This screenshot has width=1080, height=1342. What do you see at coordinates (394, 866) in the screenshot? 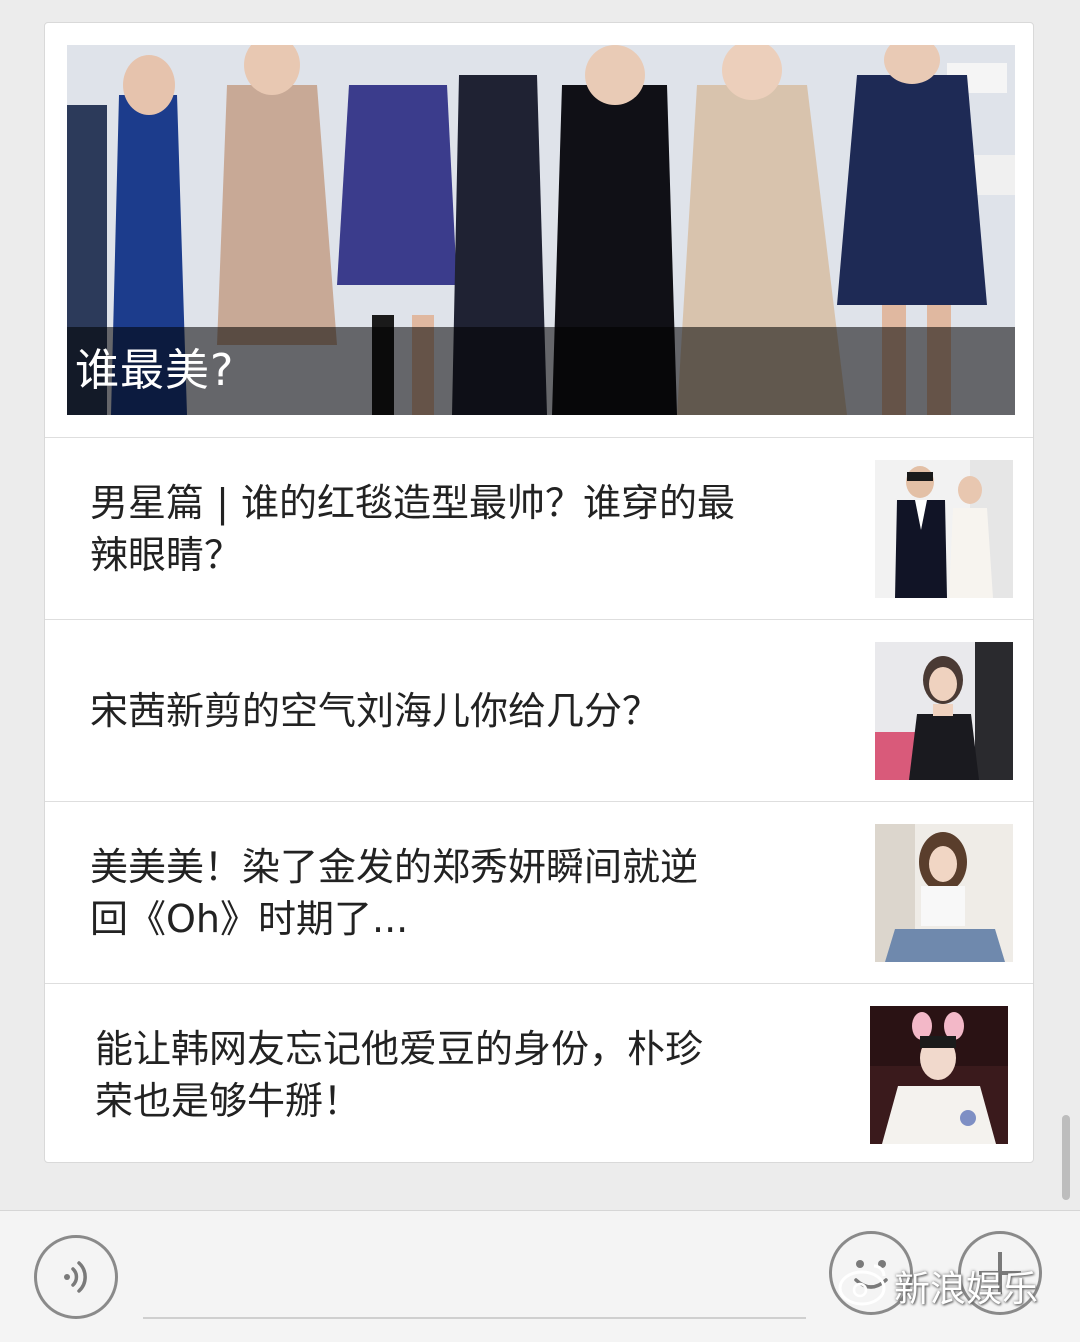
I see `article-title-line: 美美美！染了金发的郑秀妍瞬间就逆` at bounding box center [394, 866].